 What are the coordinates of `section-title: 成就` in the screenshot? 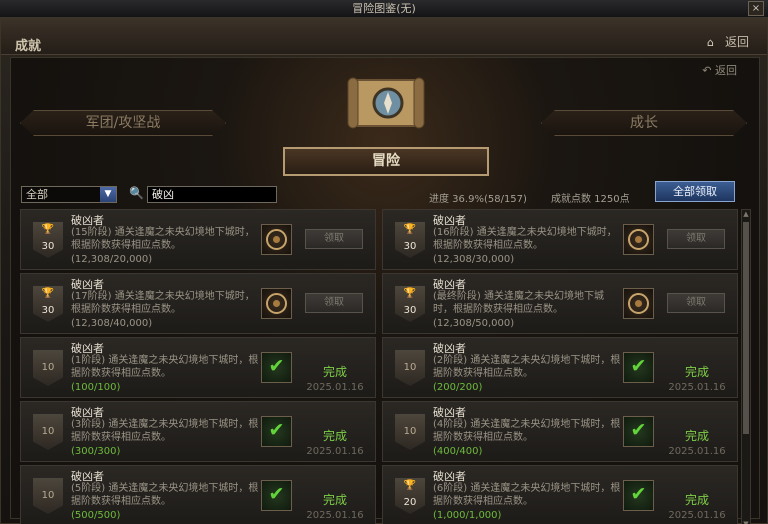 It's located at (28, 46).